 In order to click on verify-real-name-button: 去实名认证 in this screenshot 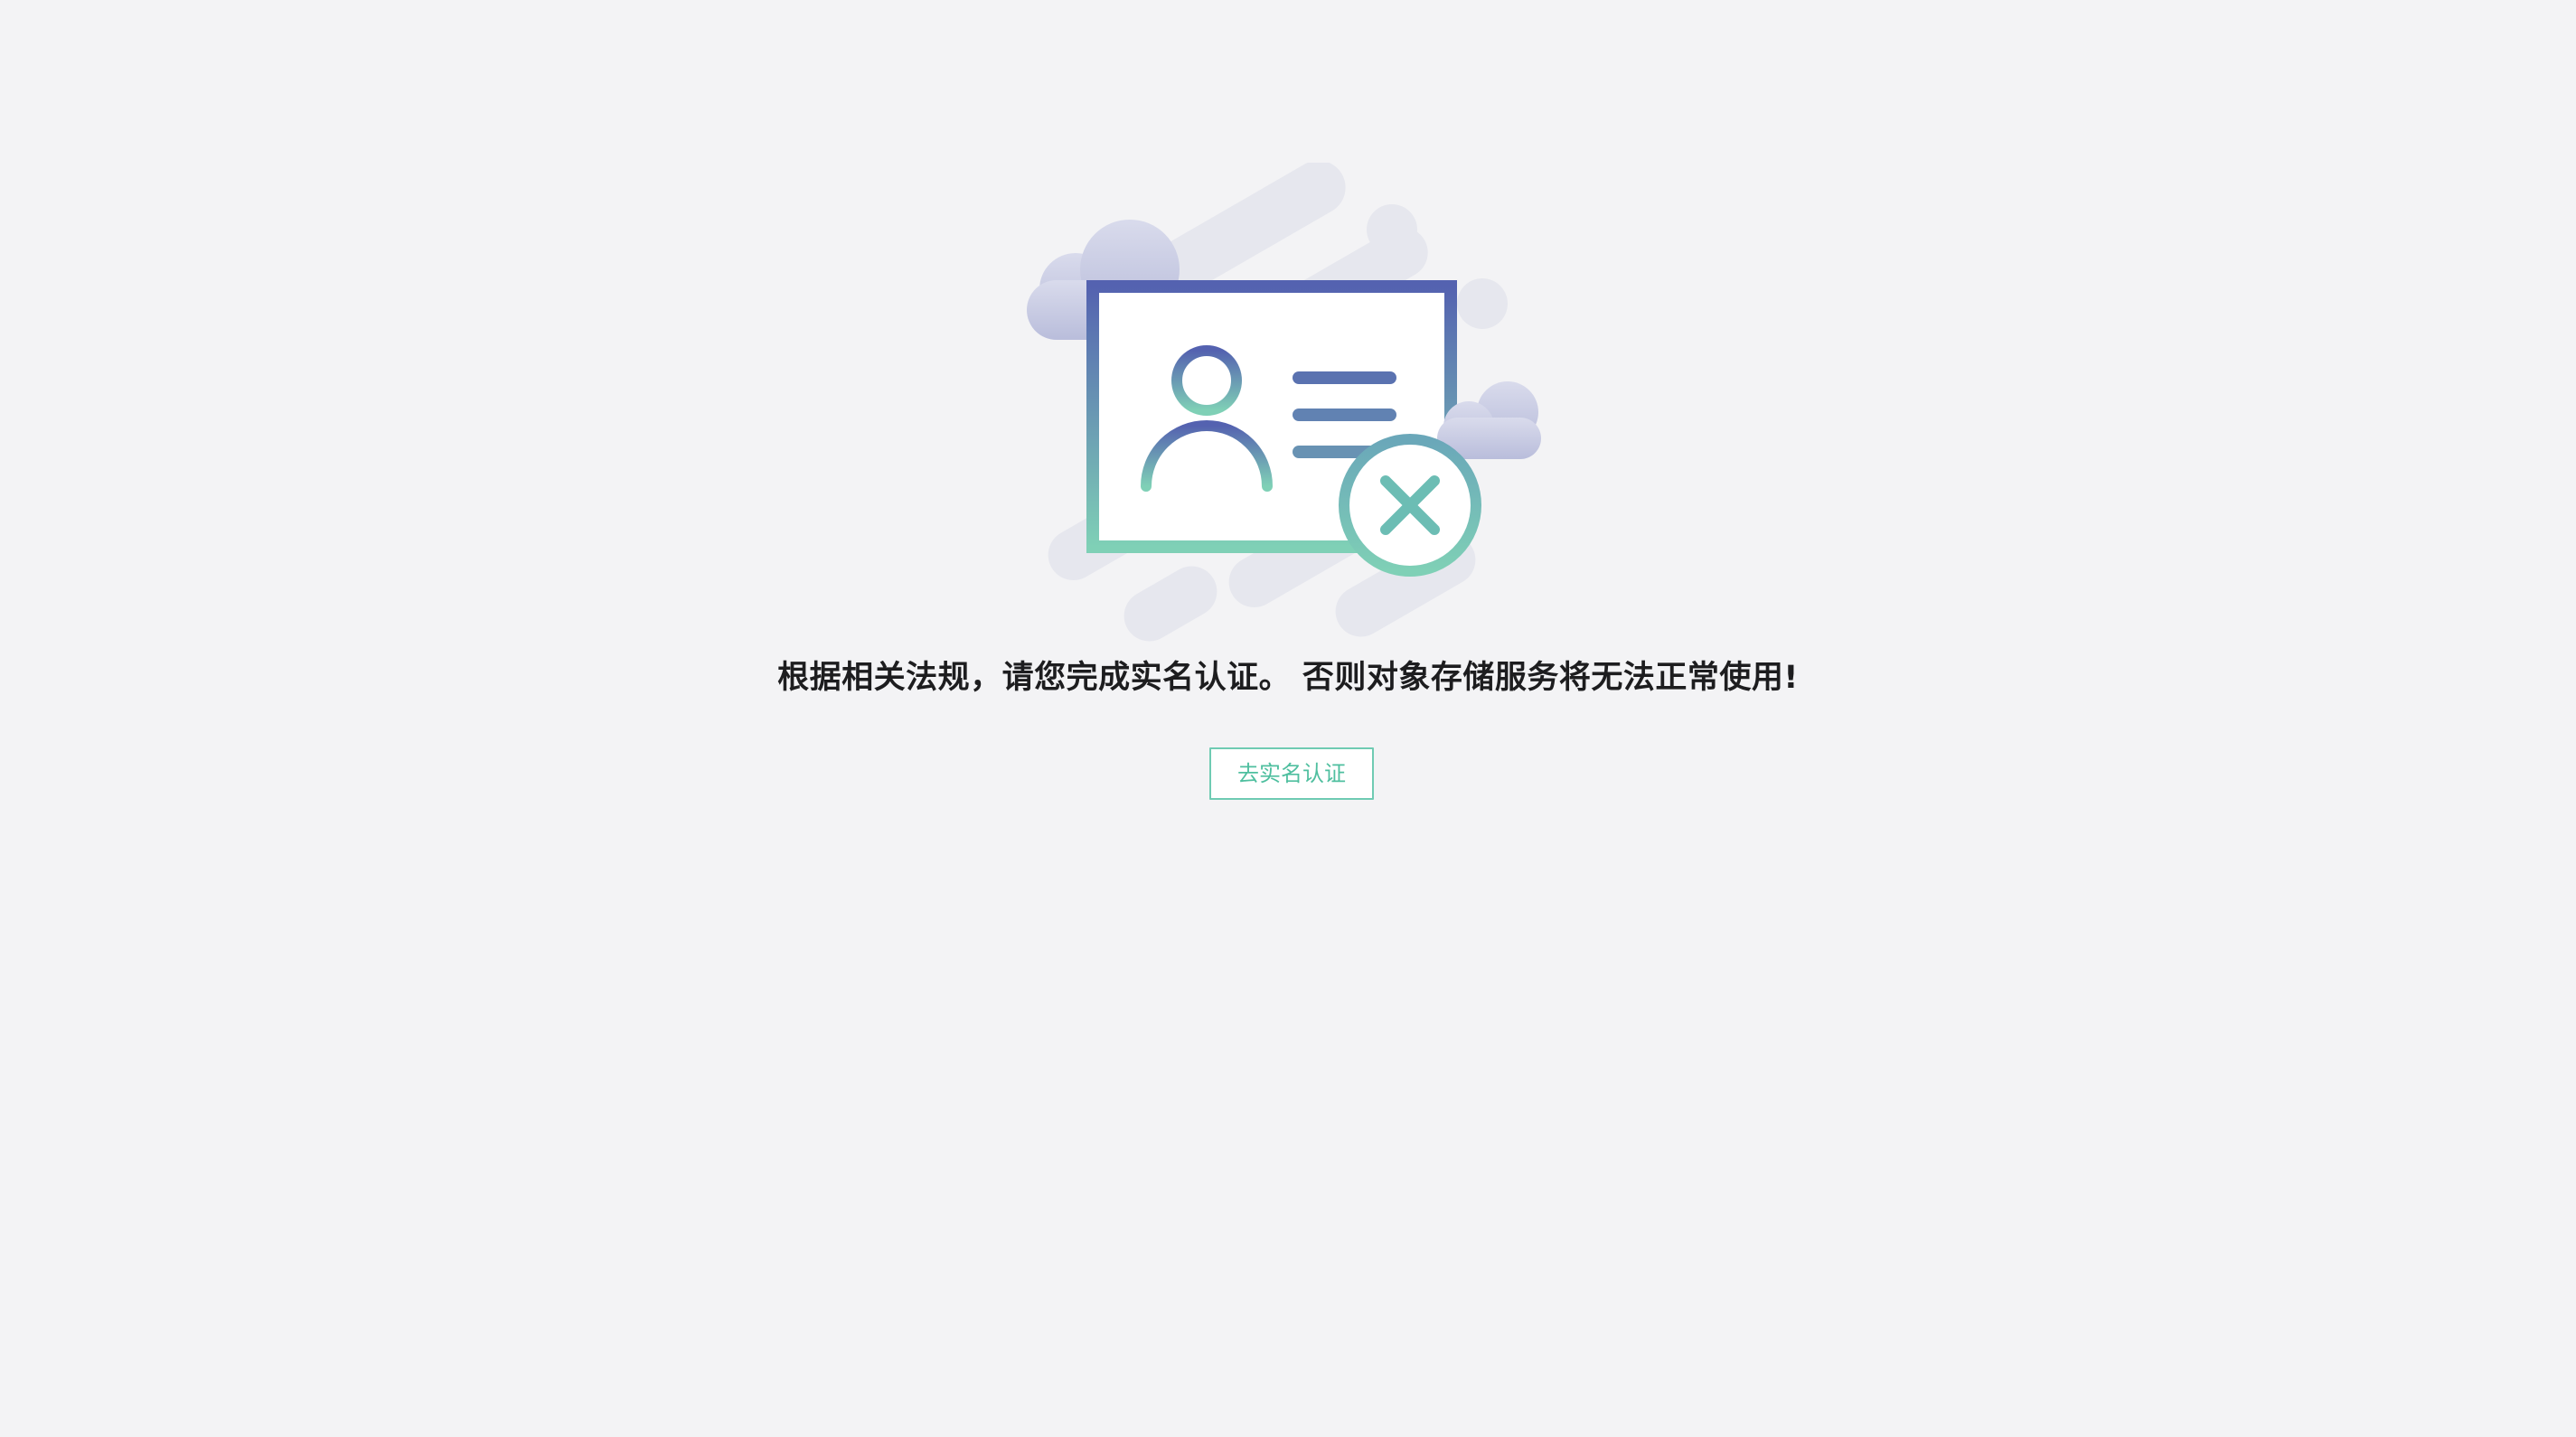, I will do `click(1291, 774)`.